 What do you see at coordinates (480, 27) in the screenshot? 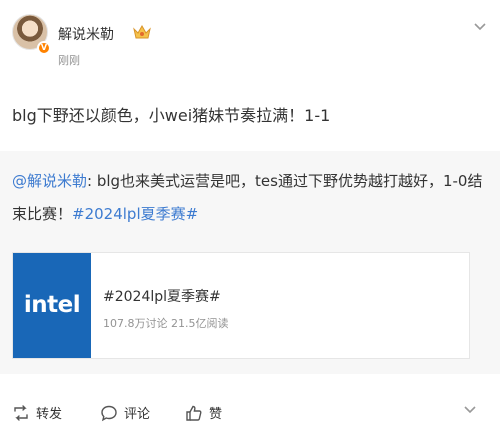
I see `more-menu-icon` at bounding box center [480, 27].